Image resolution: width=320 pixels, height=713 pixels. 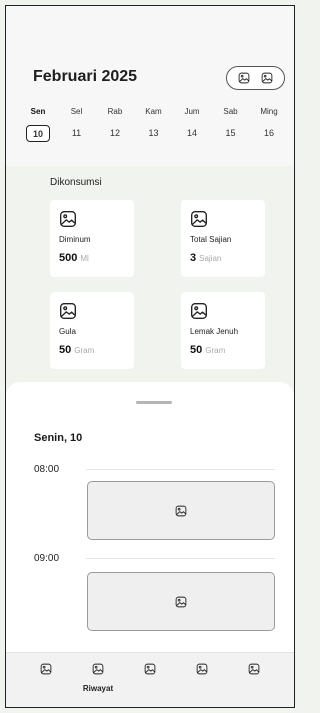 I want to click on day-sat: Sab 15, so click(x=231, y=124).